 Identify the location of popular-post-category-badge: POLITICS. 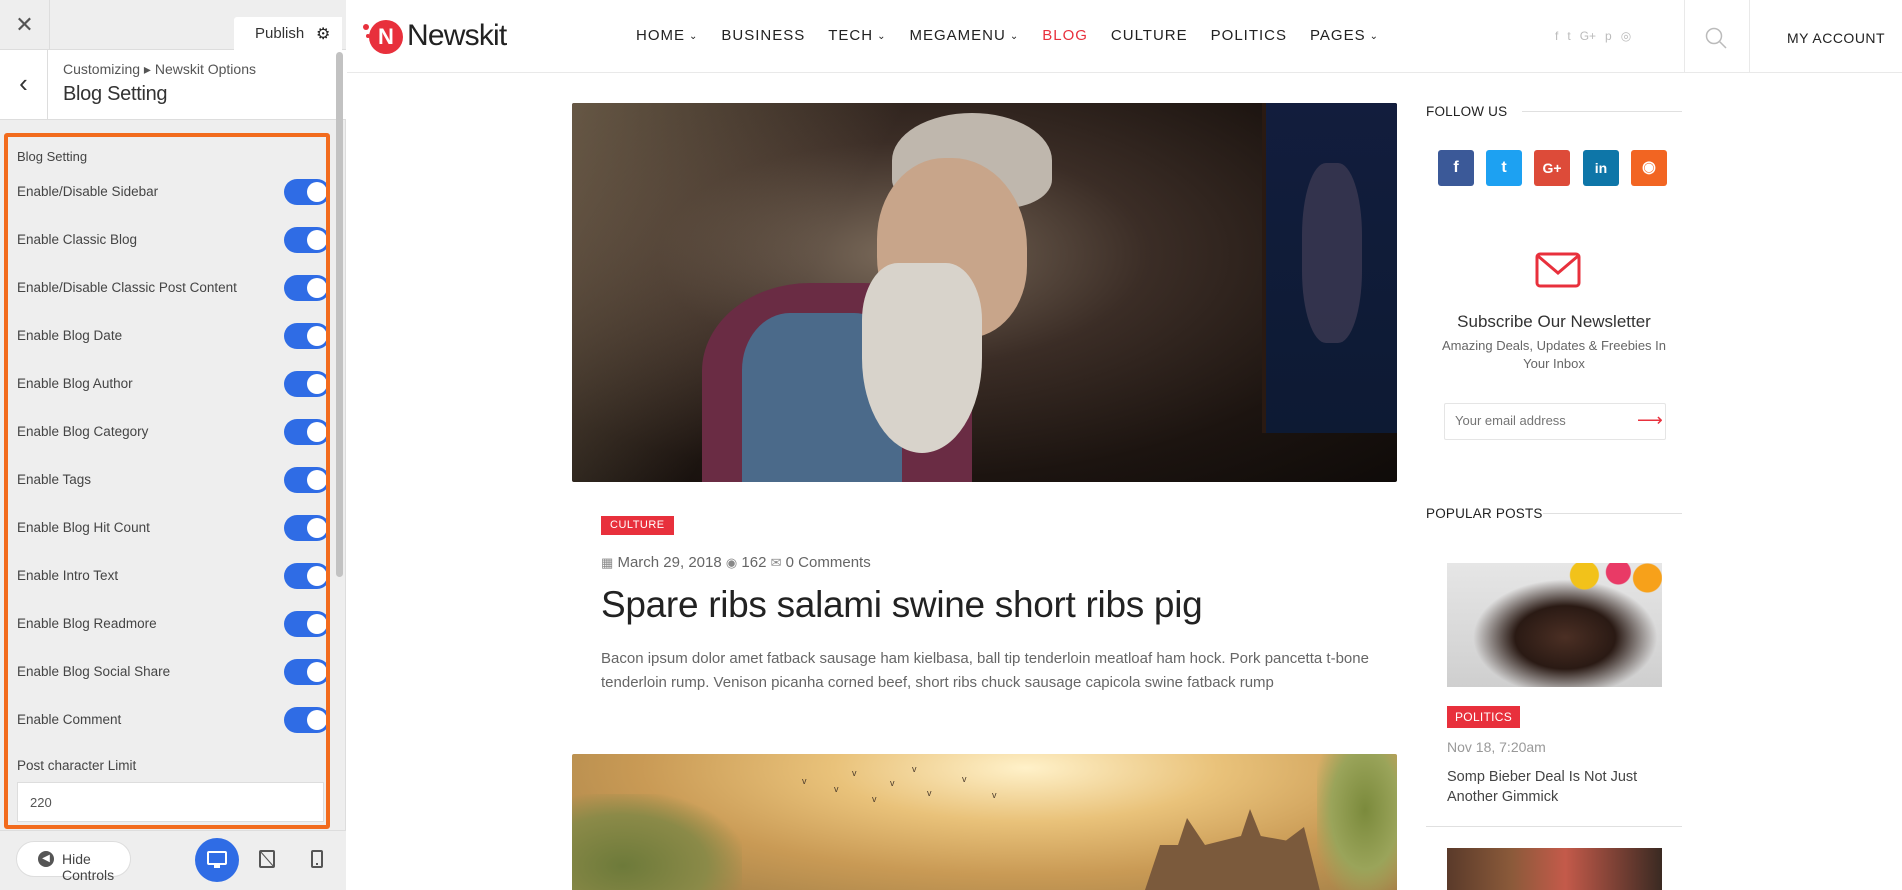
(1484, 717).